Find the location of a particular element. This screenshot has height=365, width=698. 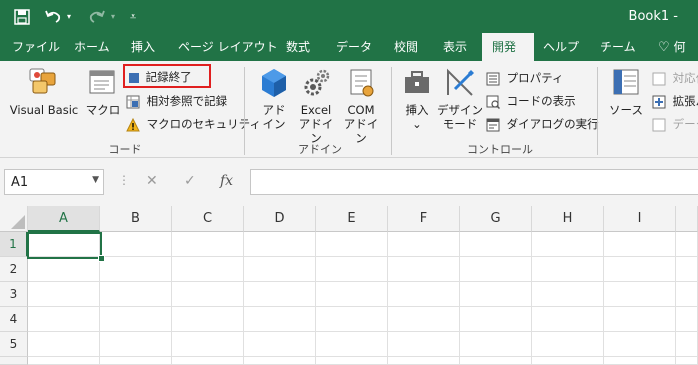

expansion-packs-button: 拡張パ is located at coordinates (675, 101).